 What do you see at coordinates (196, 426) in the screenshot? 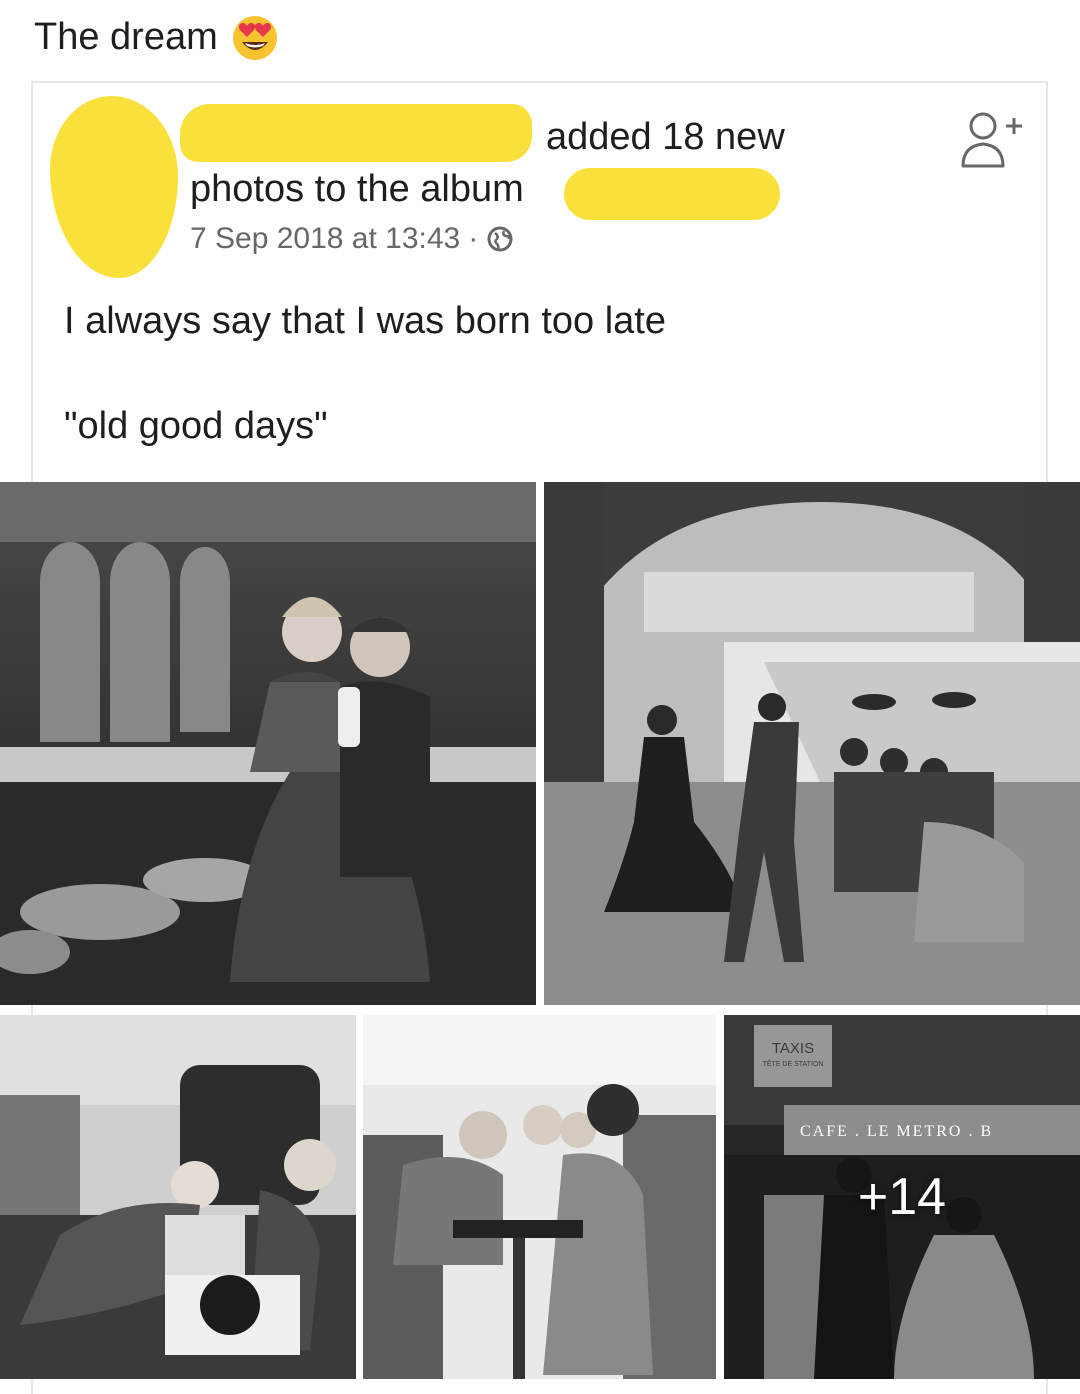
I see `post-text-line2: "old good days"` at bounding box center [196, 426].